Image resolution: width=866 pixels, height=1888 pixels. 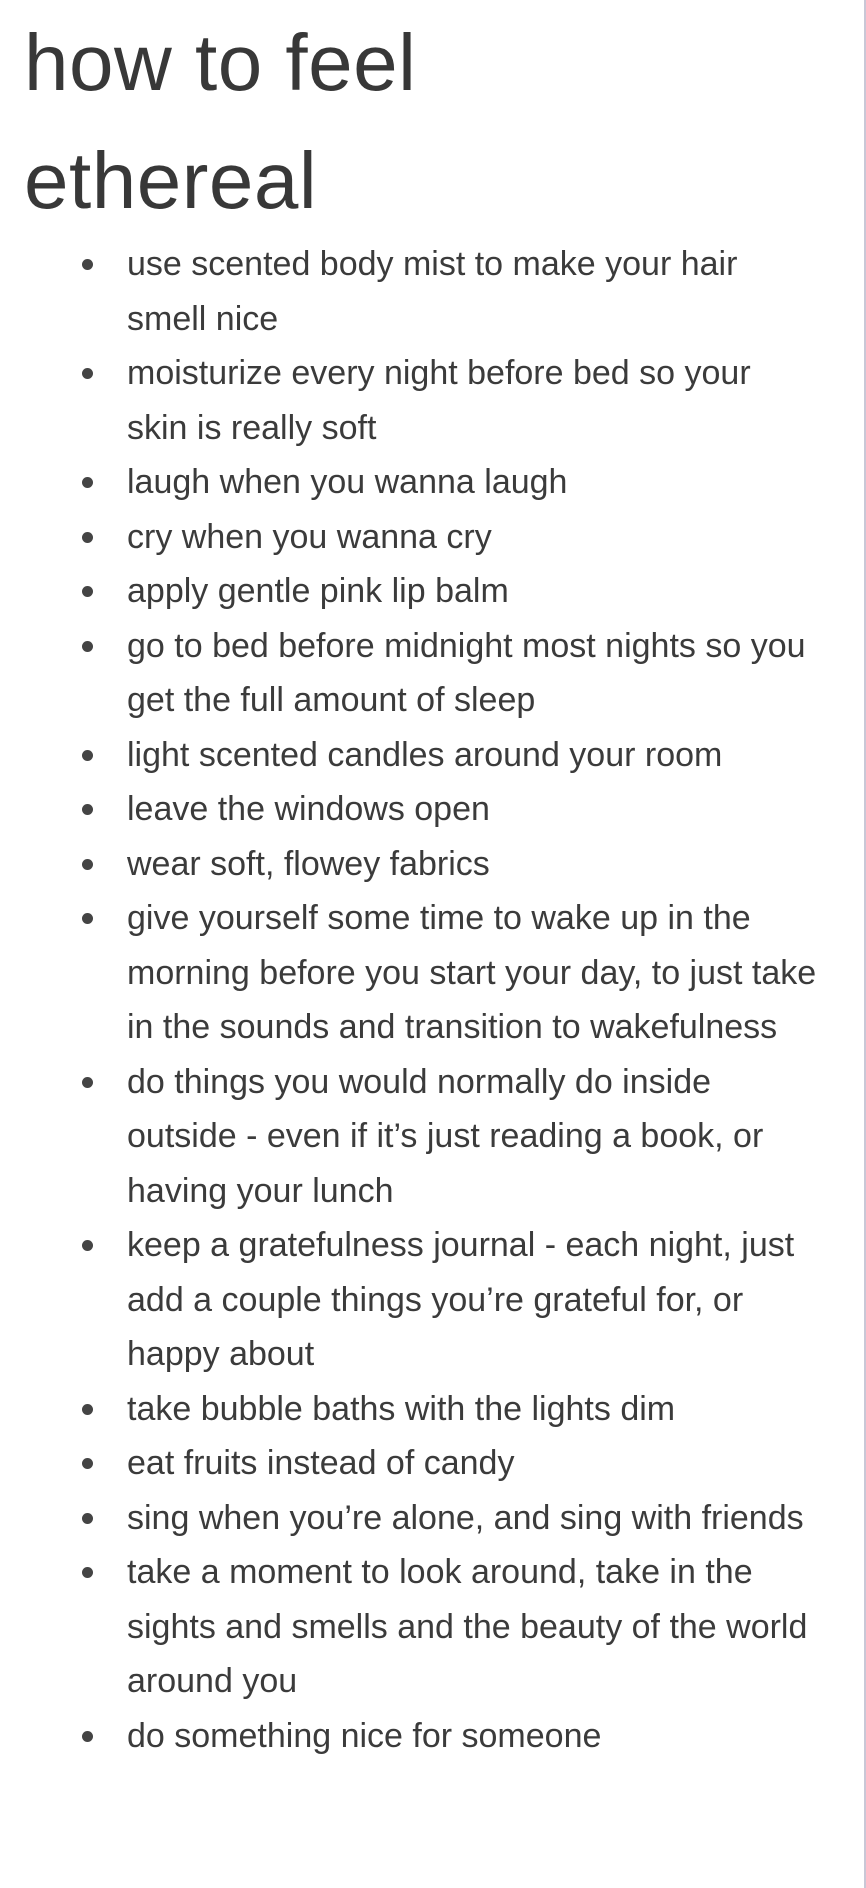 I want to click on list-item-text: apply gentle pink lip balm, so click(x=318, y=591).